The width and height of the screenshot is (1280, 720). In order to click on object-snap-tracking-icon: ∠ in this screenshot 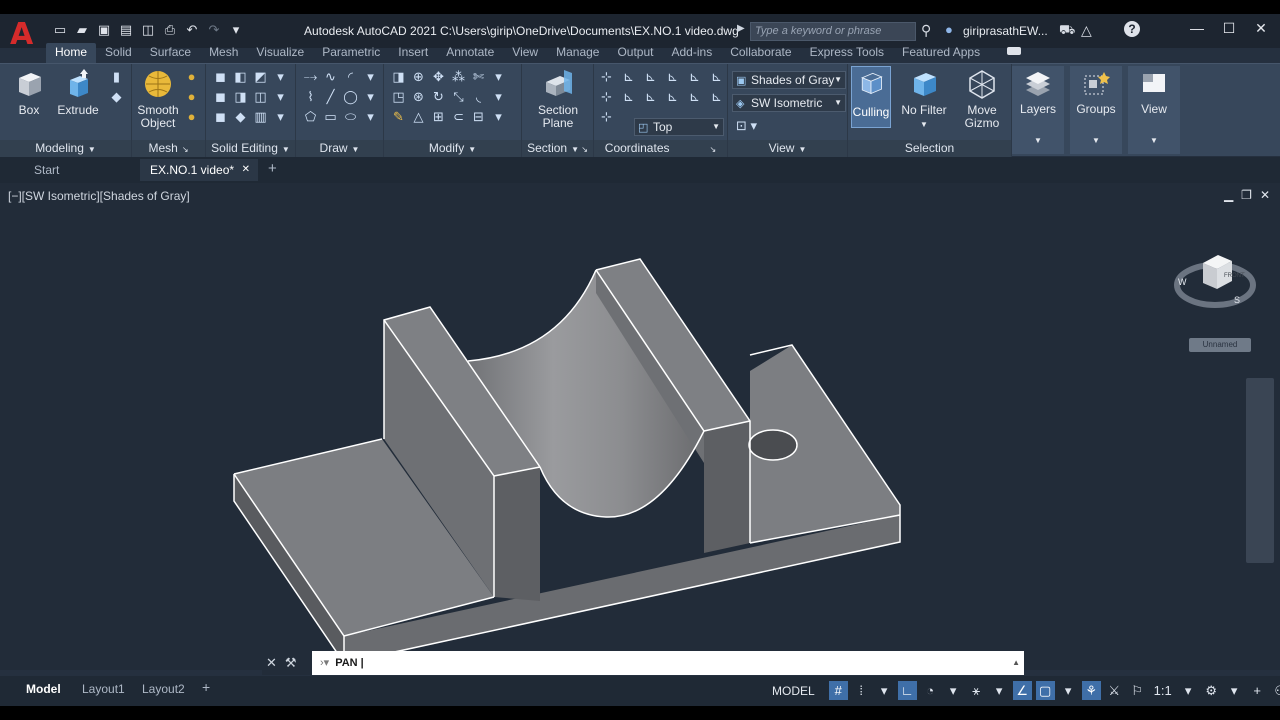, I will do `click(1022, 690)`.